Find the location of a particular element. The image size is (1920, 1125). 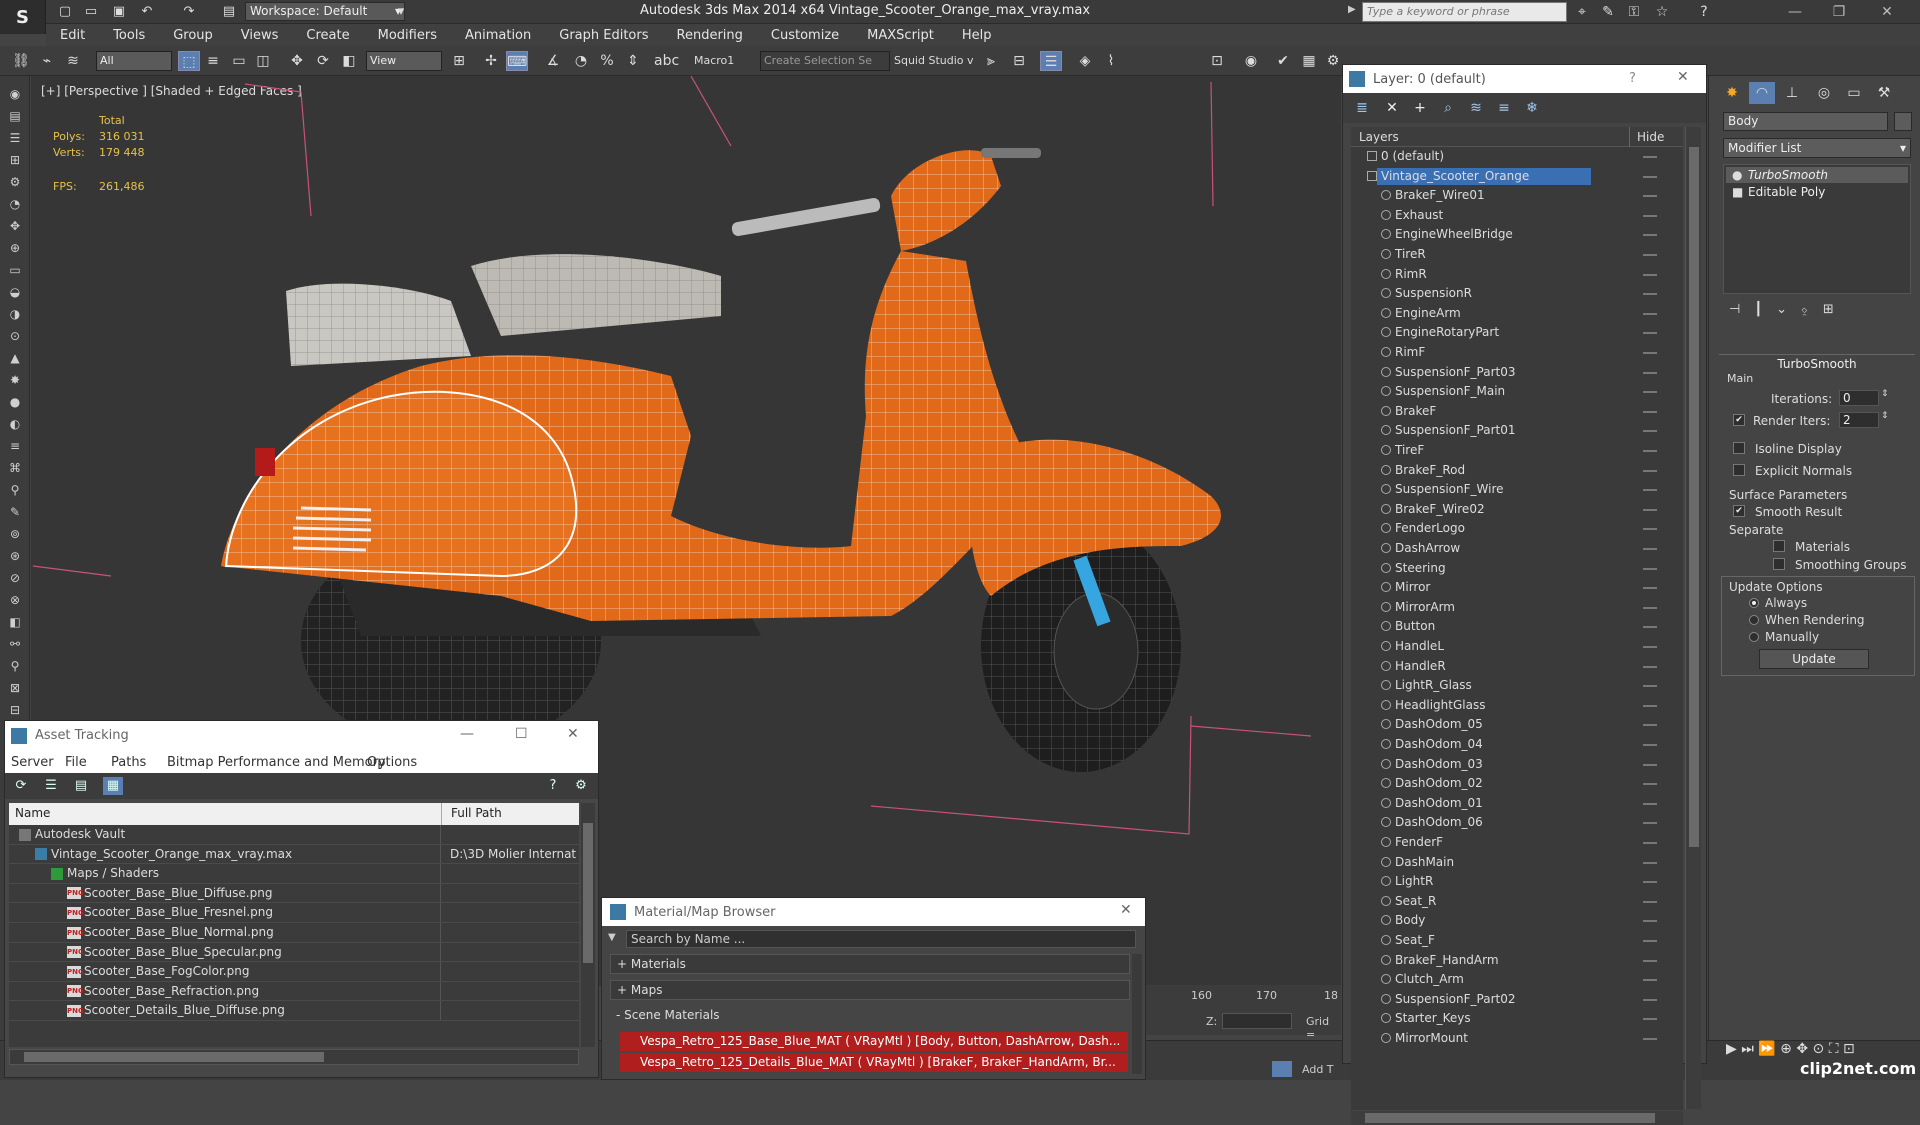

z-coordinate-field is located at coordinates (1257, 1021).